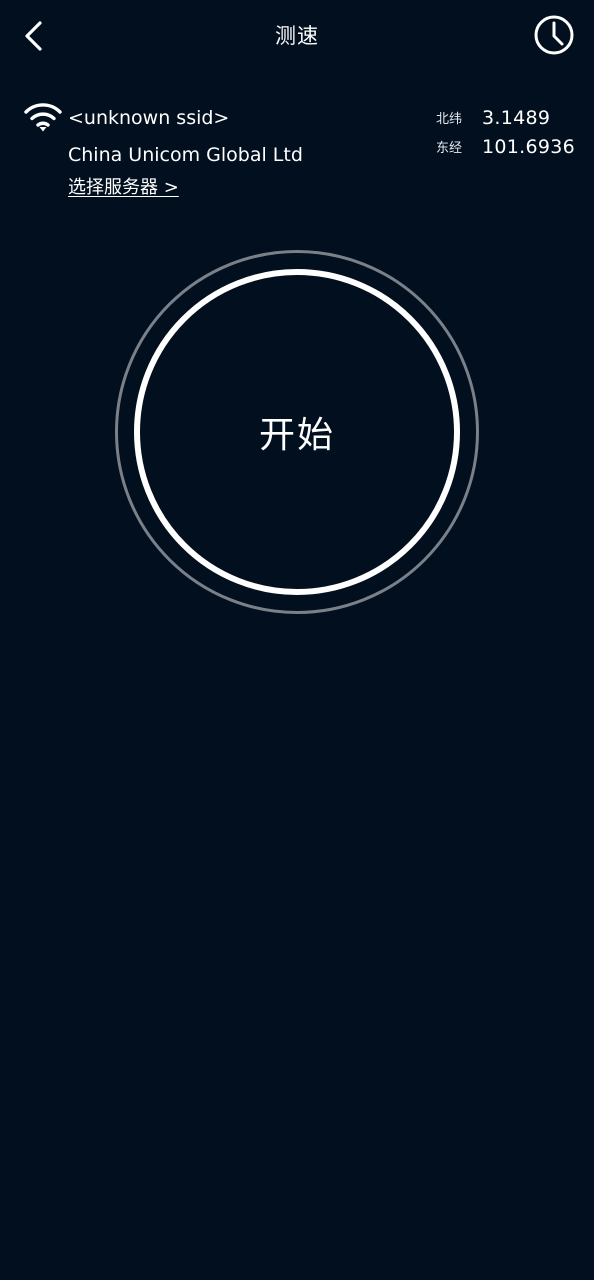  I want to click on start-label: 开始, so click(296, 435).